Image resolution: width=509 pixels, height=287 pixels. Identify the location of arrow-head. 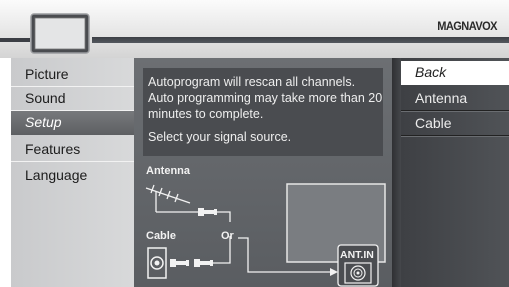
(334, 272).